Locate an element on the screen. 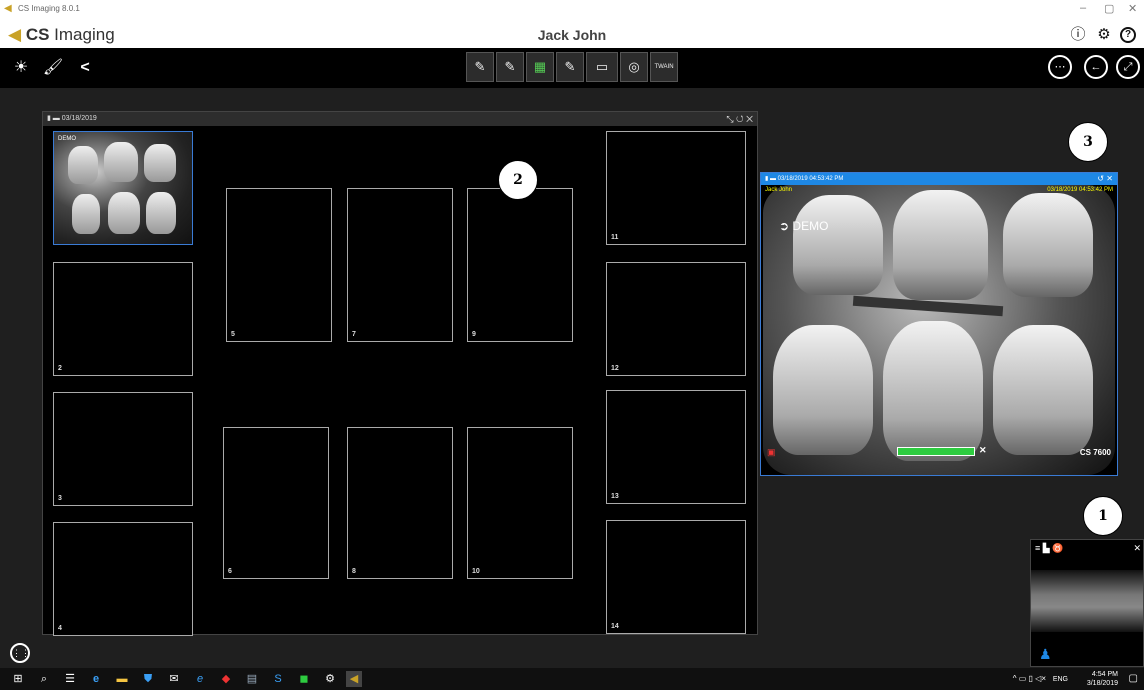  progress-fill is located at coordinates (936, 451).